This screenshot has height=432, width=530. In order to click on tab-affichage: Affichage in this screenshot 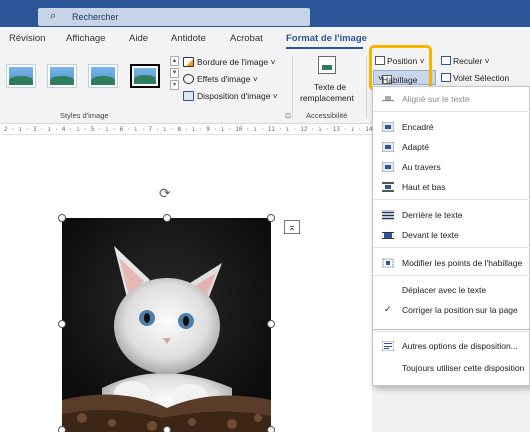, I will do `click(85, 38)`.